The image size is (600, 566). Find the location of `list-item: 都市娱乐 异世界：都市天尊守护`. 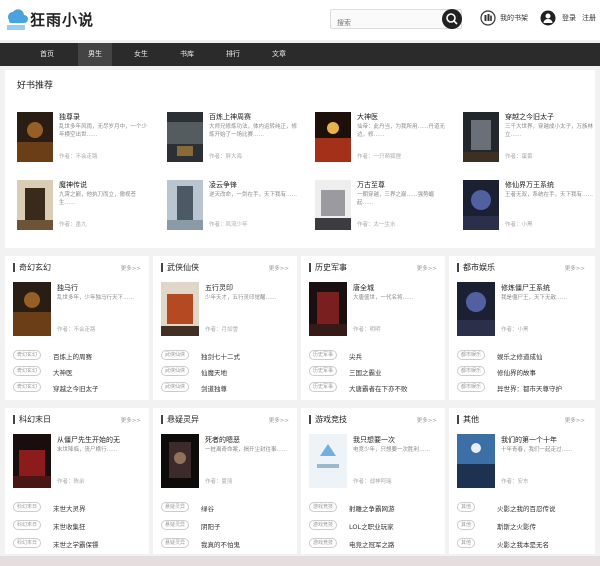

list-item: 都市娱乐 异世界：都市天尊守护 is located at coordinates (524, 388).